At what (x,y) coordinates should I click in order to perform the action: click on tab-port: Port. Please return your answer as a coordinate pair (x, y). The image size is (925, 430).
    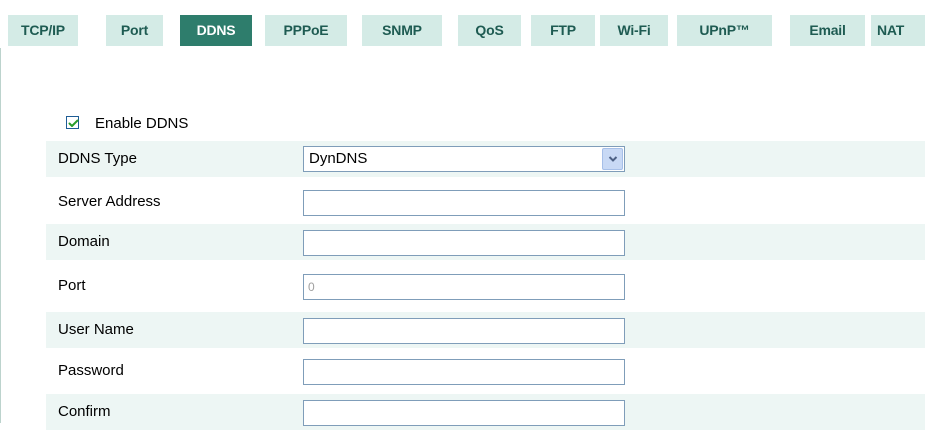
    Looking at the image, I should click on (134, 30).